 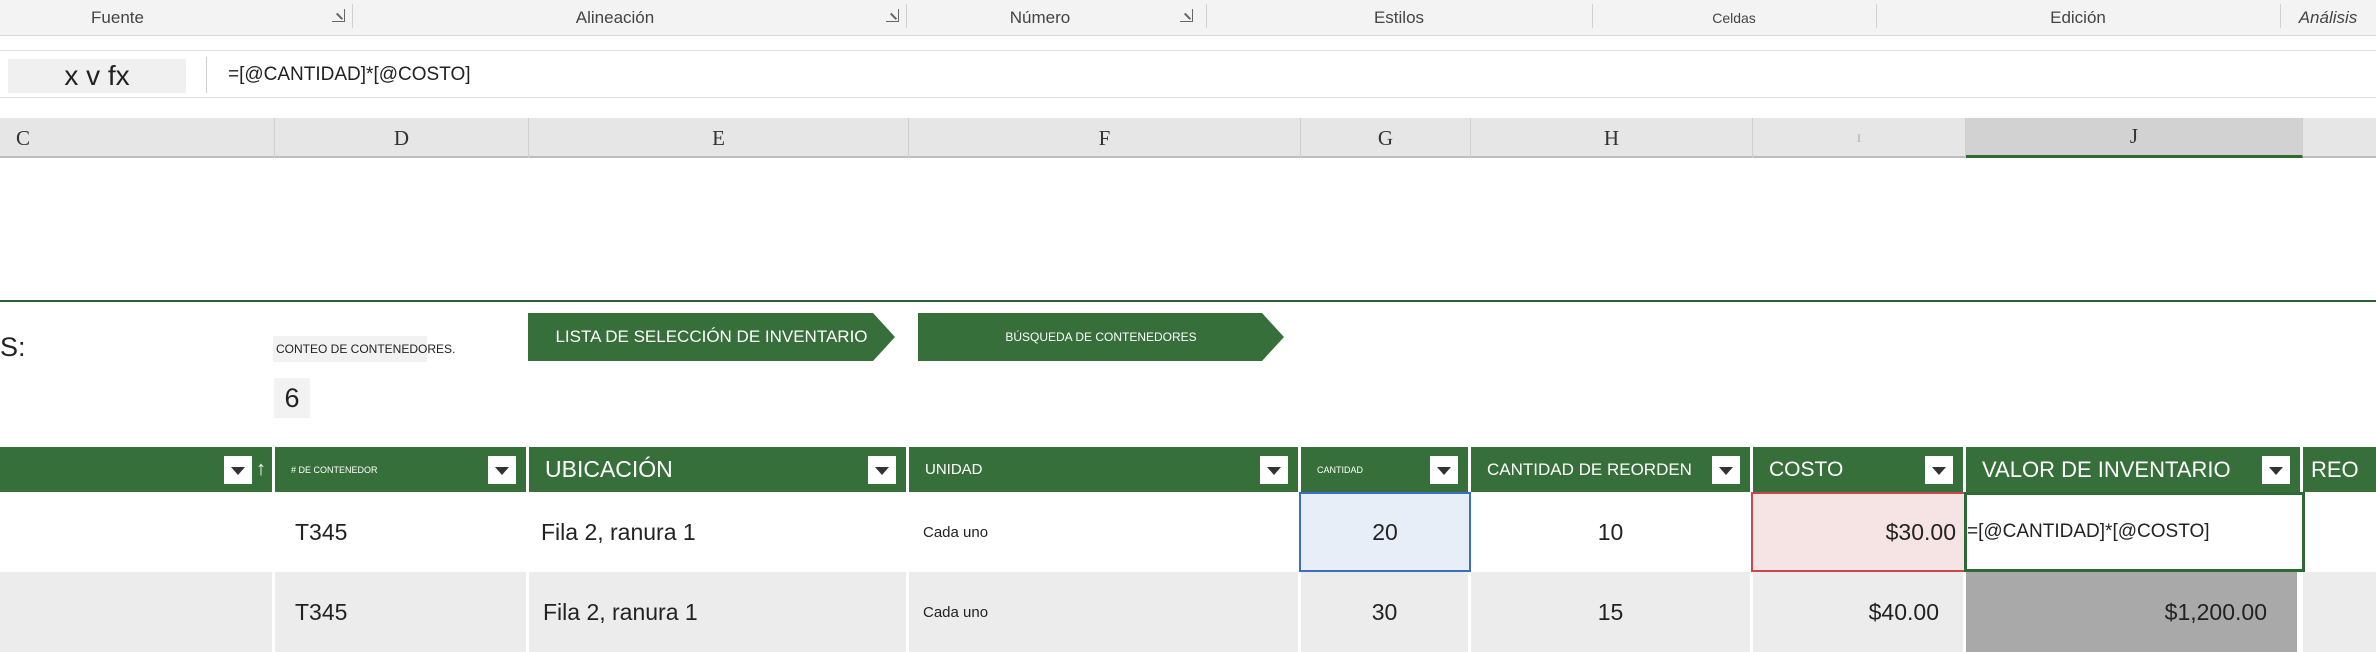 I want to click on ribbon-group-styles: Estilos, so click(x=1399, y=18).